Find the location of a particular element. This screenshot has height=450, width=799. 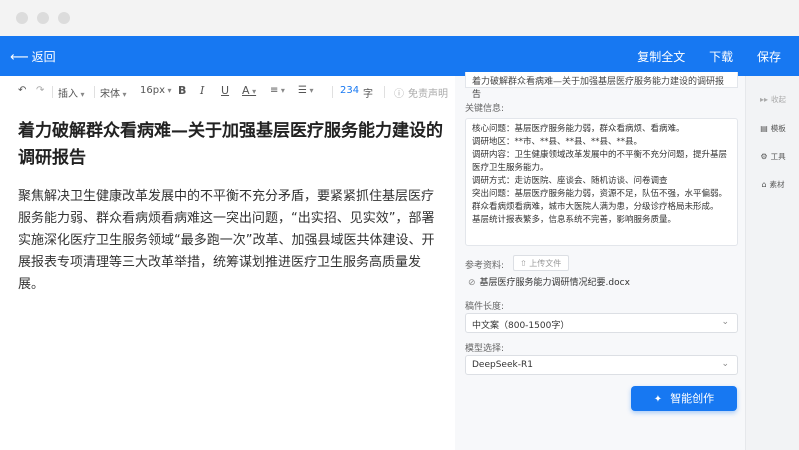

font-size-dropdown: 16px is located at coordinates (156, 90).